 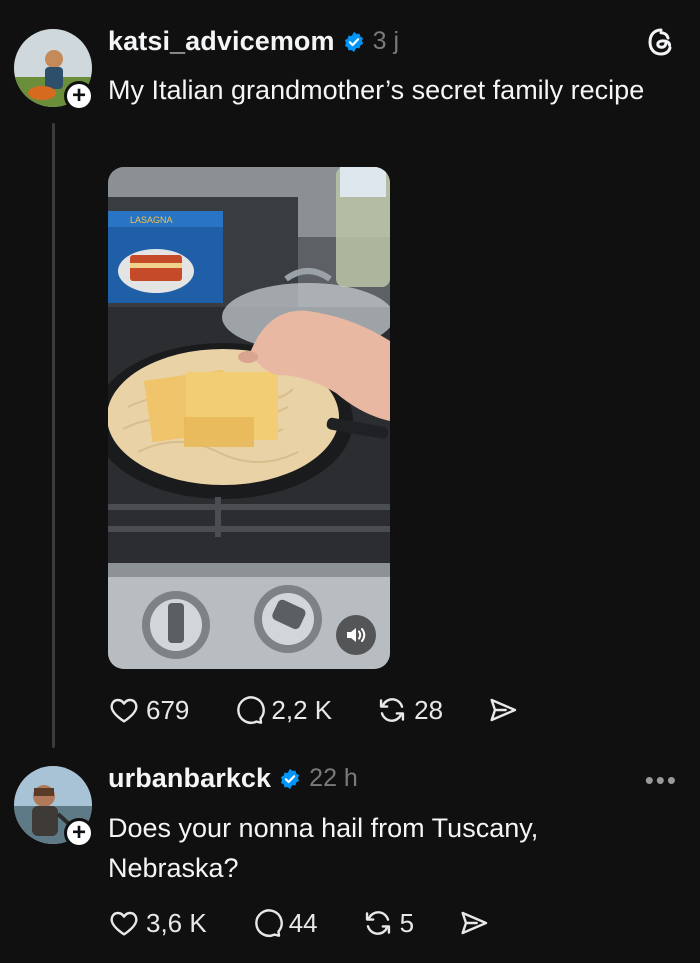 What do you see at coordinates (221, 41) in the screenshot?
I see `post-username: katsi_advicemom` at bounding box center [221, 41].